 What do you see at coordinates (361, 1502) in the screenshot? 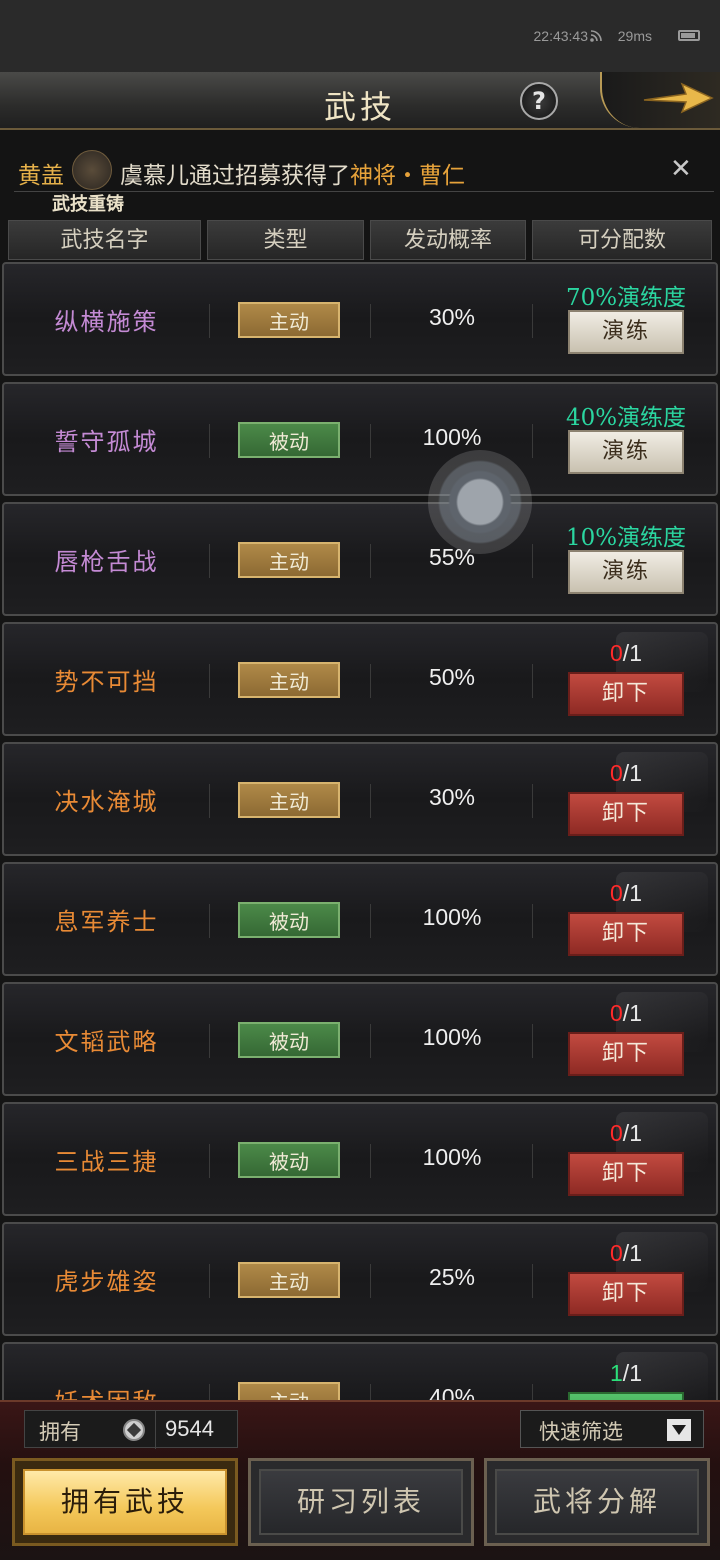
I see `tab-study-list: 研习列表` at bounding box center [361, 1502].